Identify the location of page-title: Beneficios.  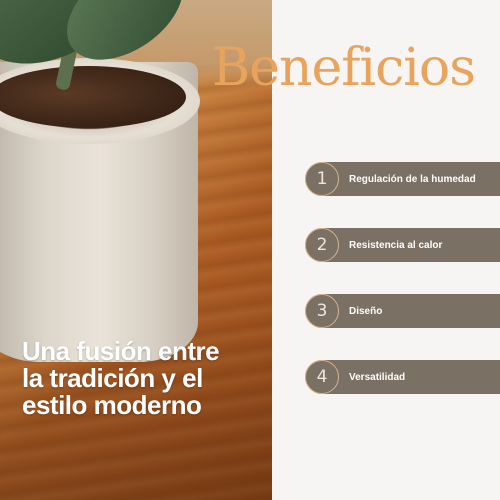
(344, 68).